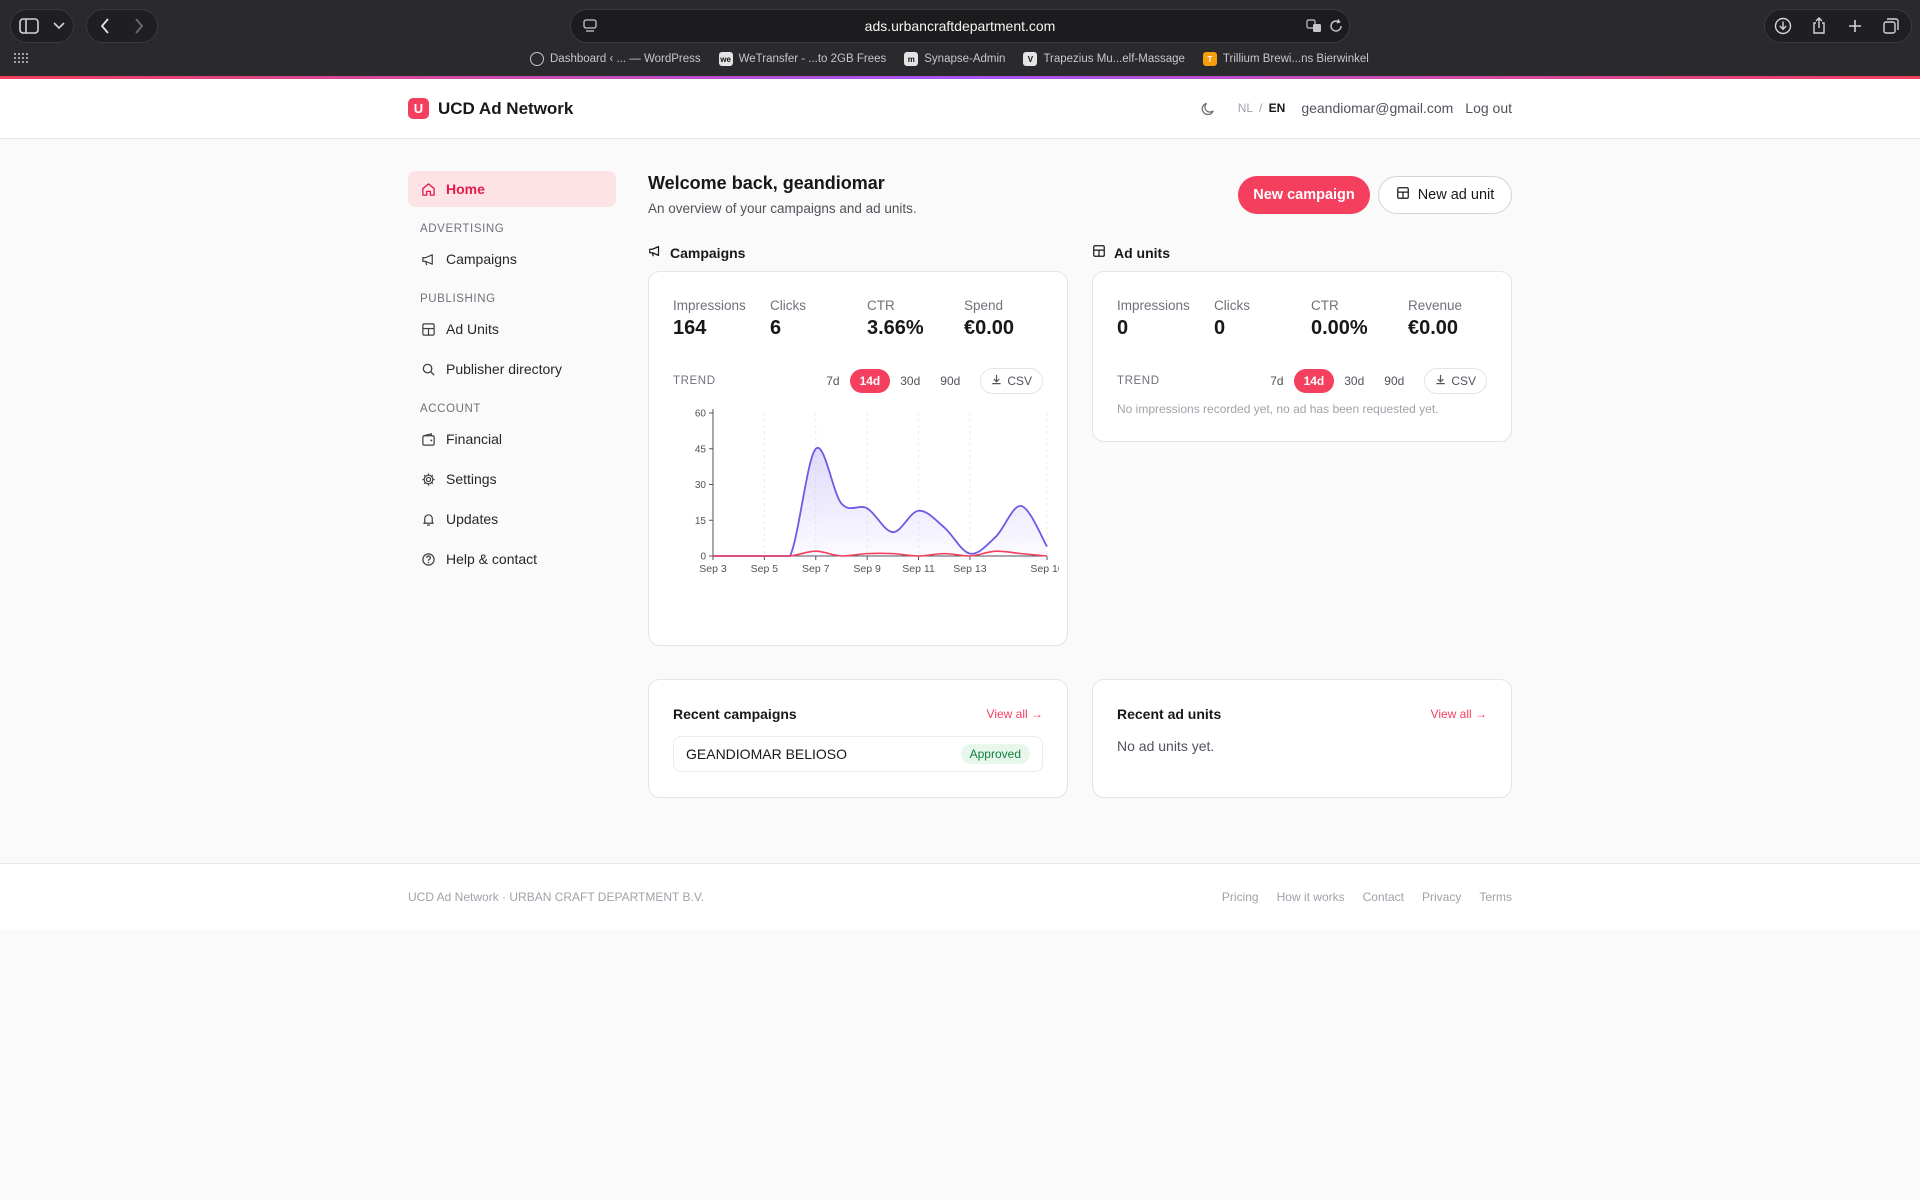 The height and width of the screenshot is (1200, 1920). Describe the element at coordinates (512, 439) in the screenshot. I see `sidebar-item-financial: Financial` at that location.